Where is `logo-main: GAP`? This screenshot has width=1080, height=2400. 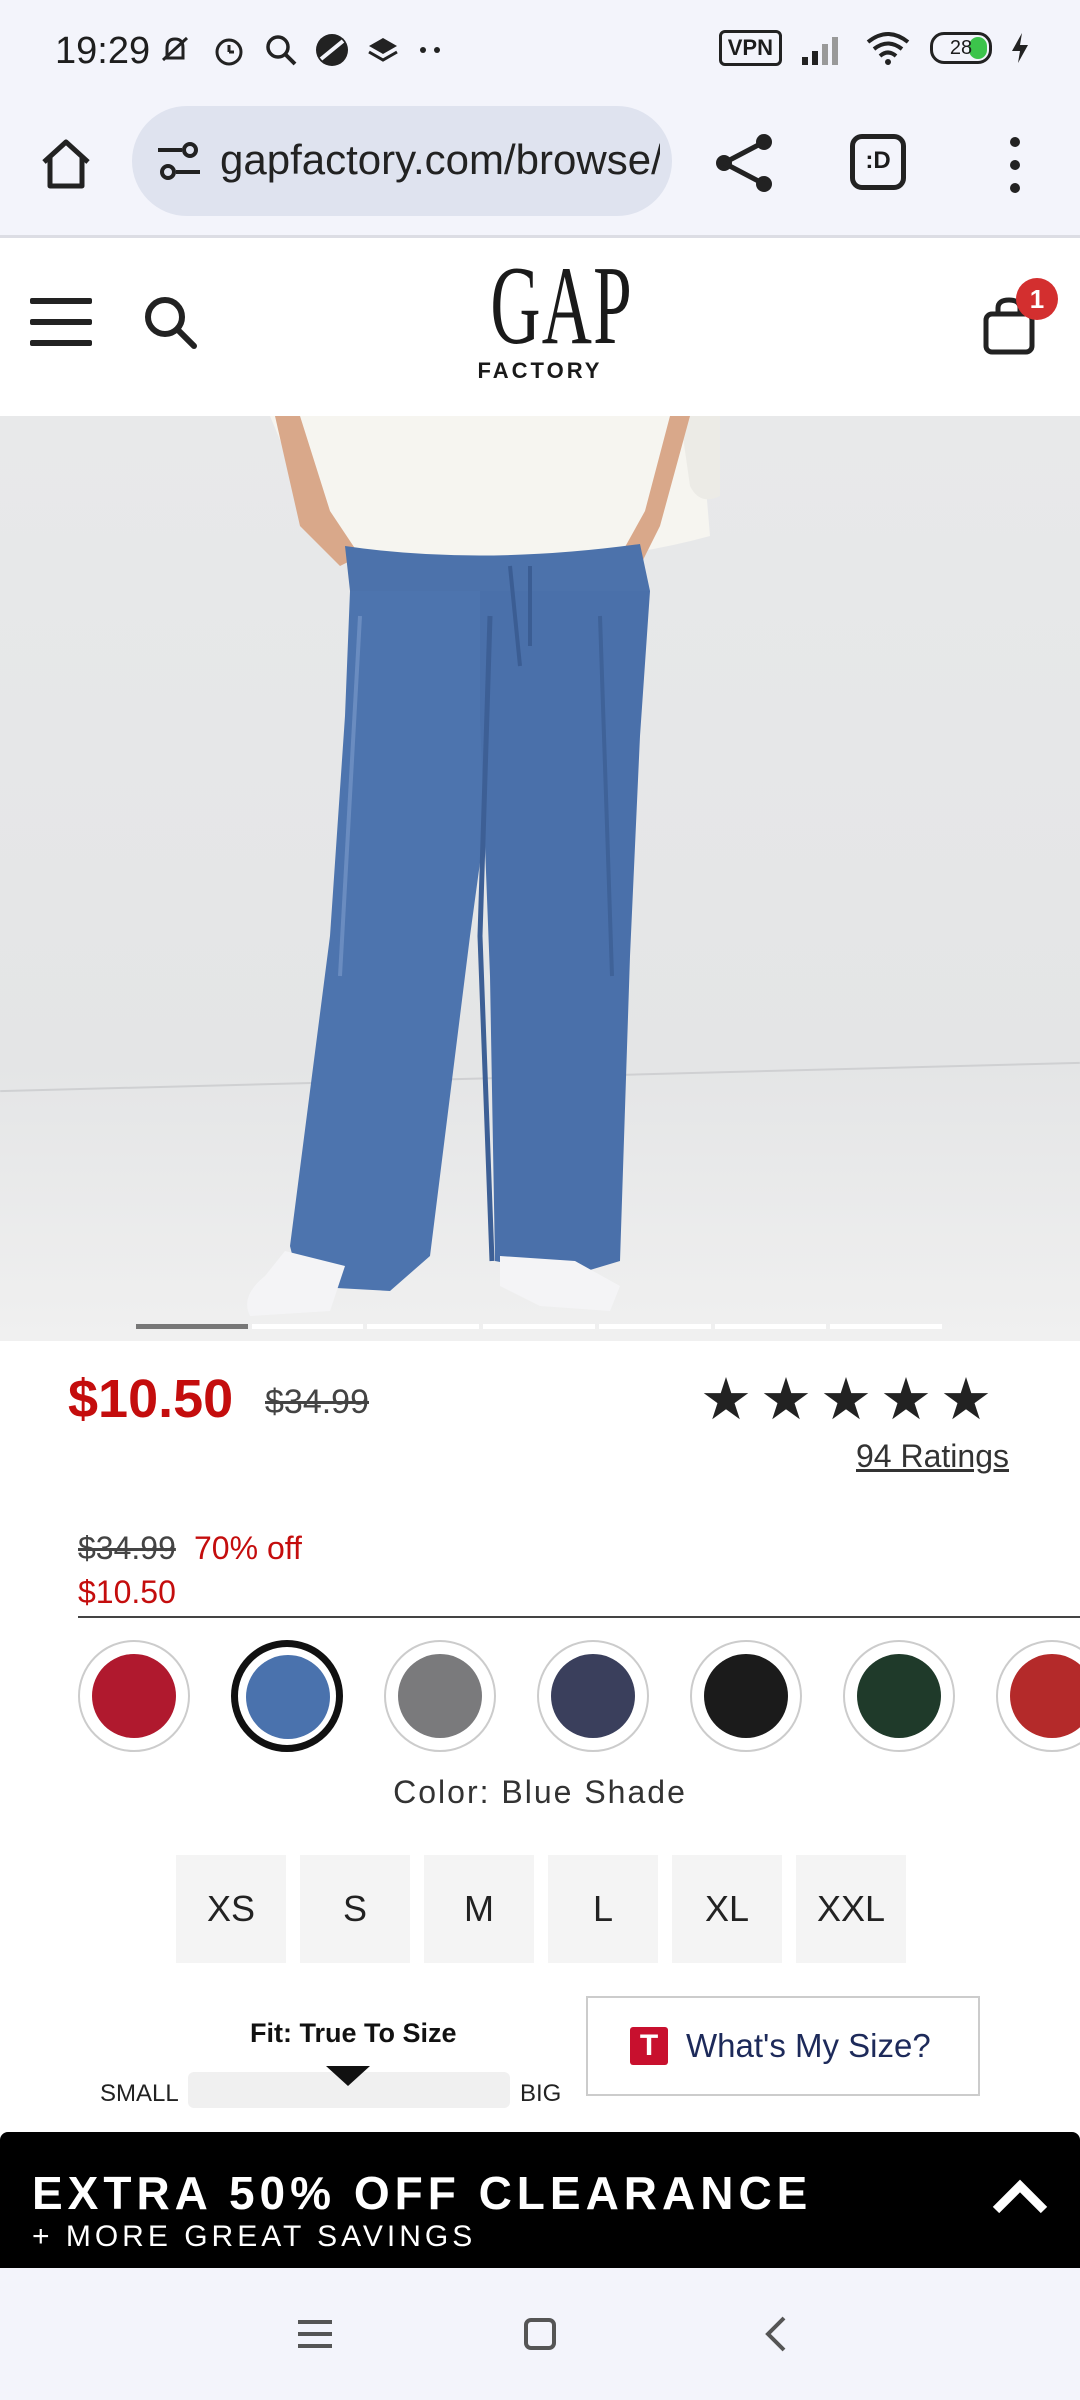
logo-main: GAP is located at coordinates (562, 306).